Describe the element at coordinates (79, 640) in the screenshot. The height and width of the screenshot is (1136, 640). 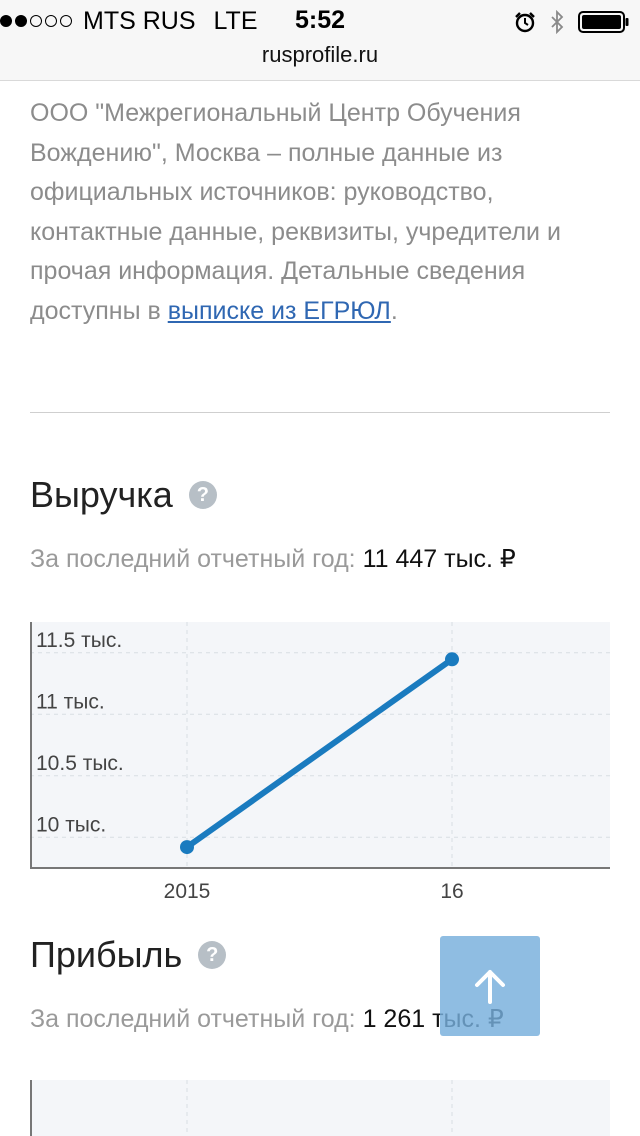
I see `y-tick-label: 11.5 тыс.` at that location.